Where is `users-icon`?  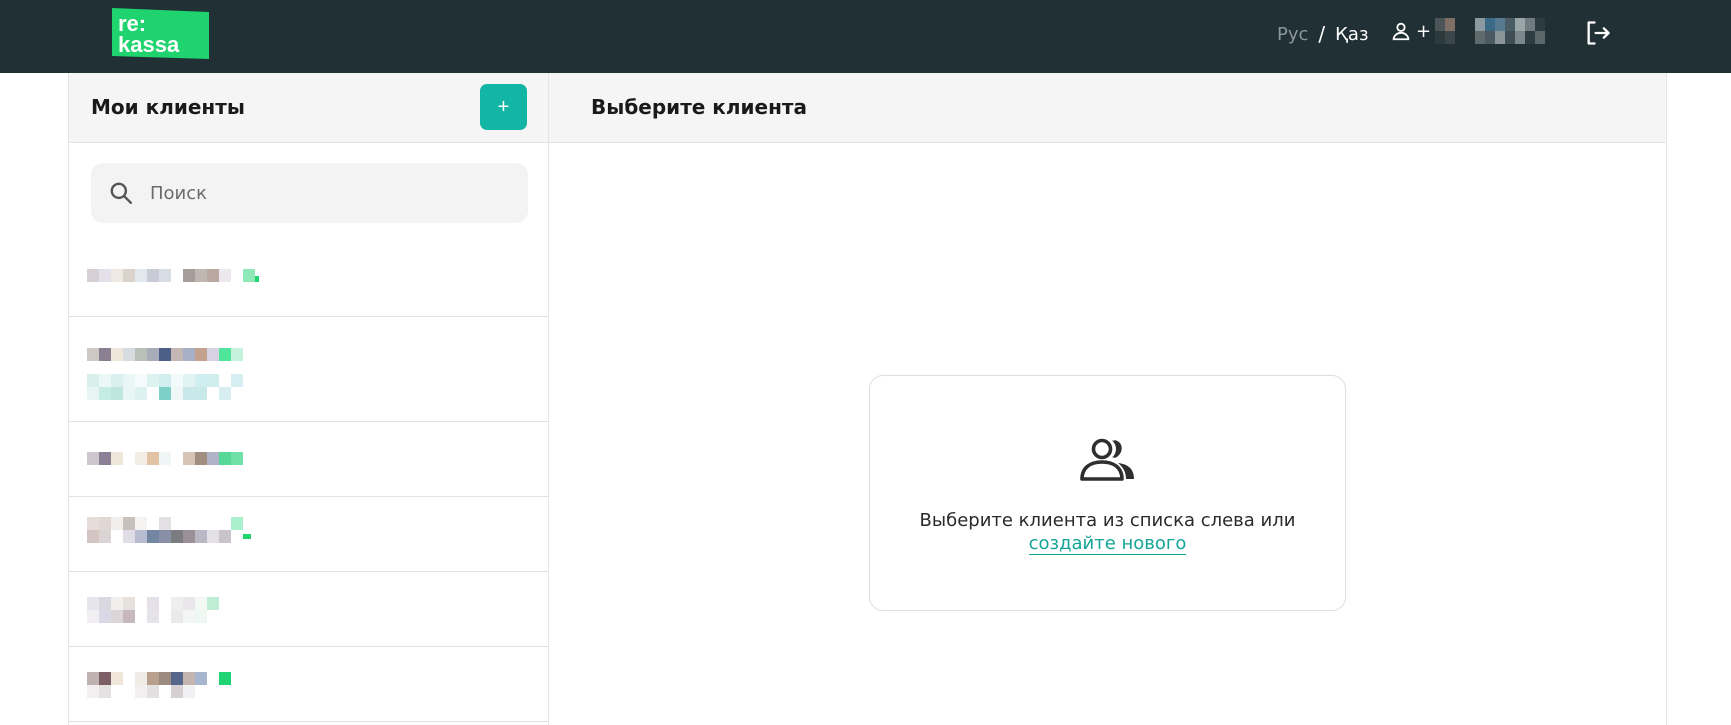 users-icon is located at coordinates (1106, 459).